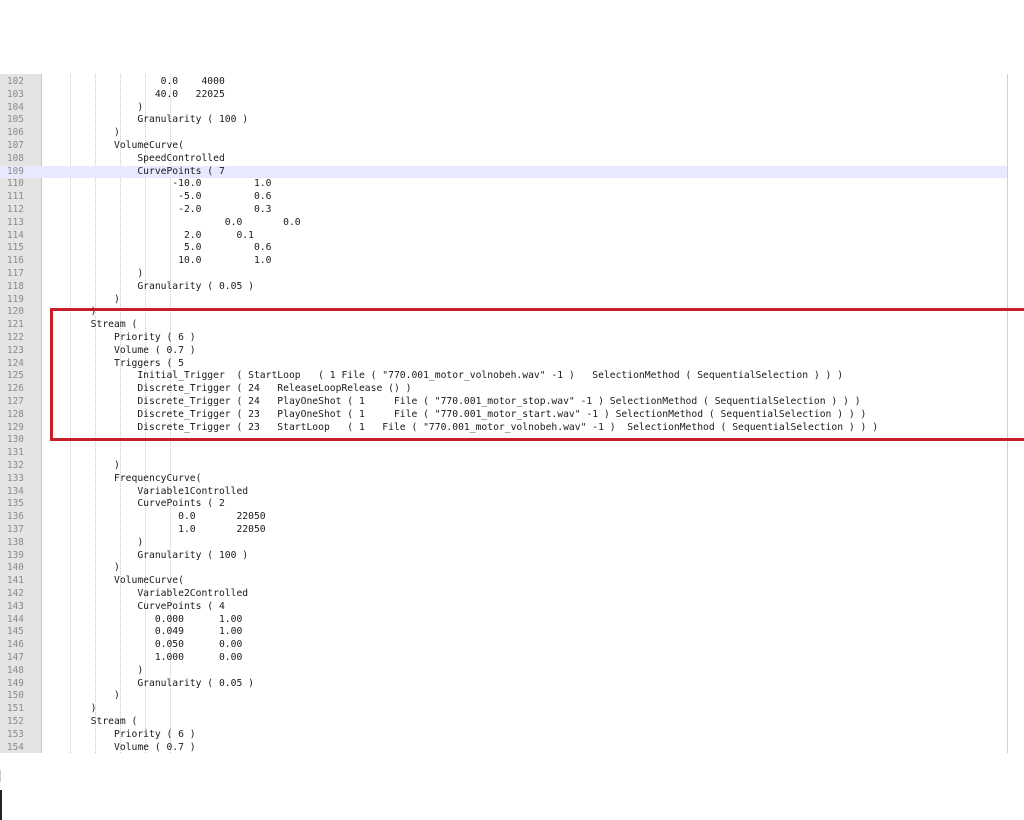 Image resolution: width=1024 pixels, height=820 pixels. Describe the element at coordinates (504, 440) in the screenshot. I see `code-line: 130` at that location.